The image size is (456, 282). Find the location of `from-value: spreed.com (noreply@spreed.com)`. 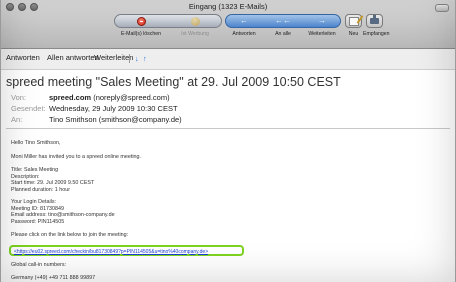

from-value: spreed.com (noreply@spreed.com) is located at coordinates (109, 97).